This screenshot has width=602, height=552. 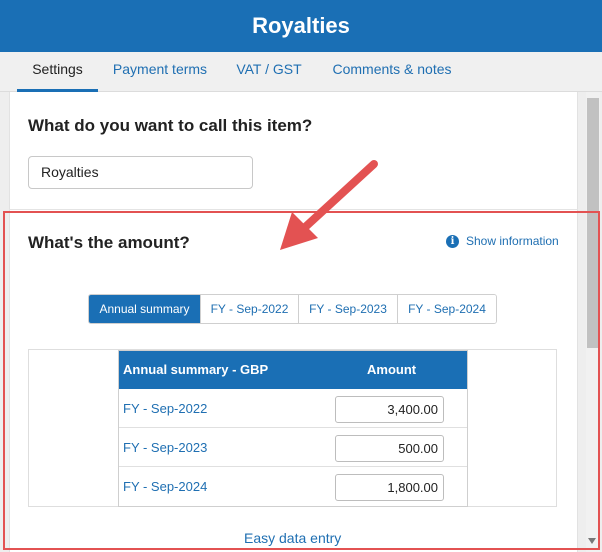 I want to click on tab-comments-notes: Comments & notes, so click(x=392, y=72).